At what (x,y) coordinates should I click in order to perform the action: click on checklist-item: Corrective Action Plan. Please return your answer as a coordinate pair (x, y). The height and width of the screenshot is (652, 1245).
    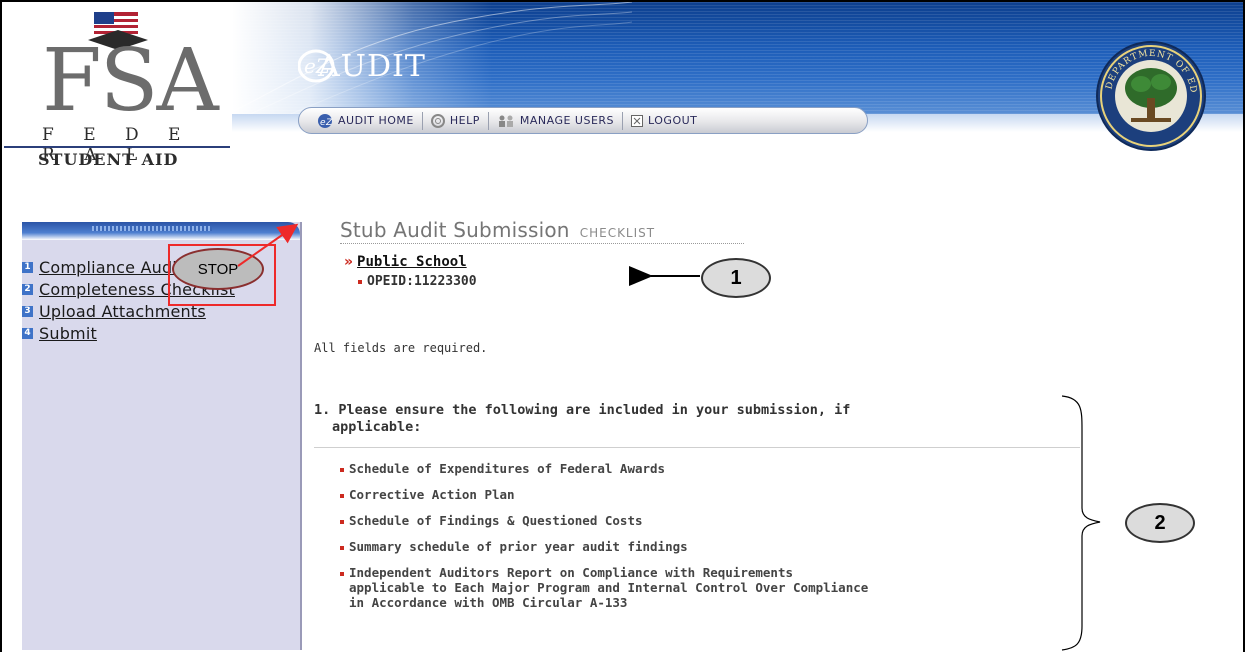
    Looking at the image, I should click on (710, 494).